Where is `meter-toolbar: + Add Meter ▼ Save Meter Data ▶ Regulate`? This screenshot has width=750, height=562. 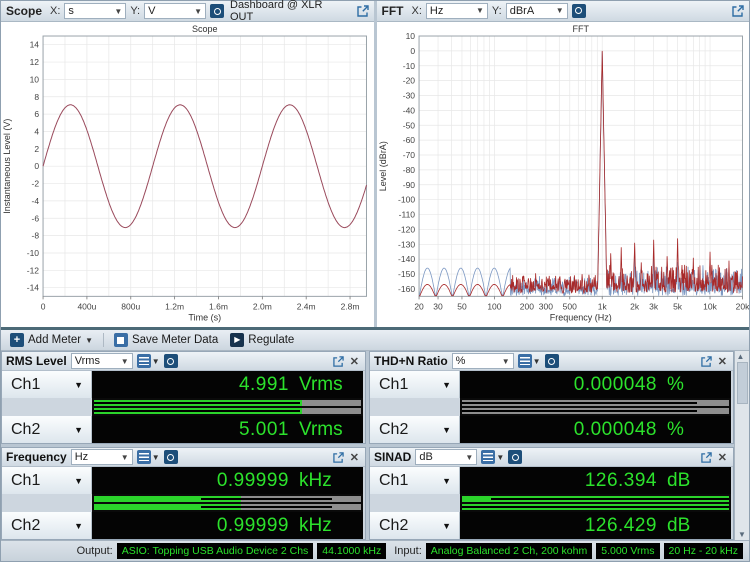 meter-toolbar: + Add Meter ▼ Save Meter Data ▶ Regulate is located at coordinates (375, 340).